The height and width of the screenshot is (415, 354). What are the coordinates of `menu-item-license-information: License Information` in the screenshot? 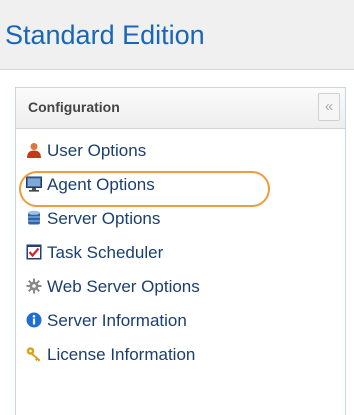 It's located at (170, 354).